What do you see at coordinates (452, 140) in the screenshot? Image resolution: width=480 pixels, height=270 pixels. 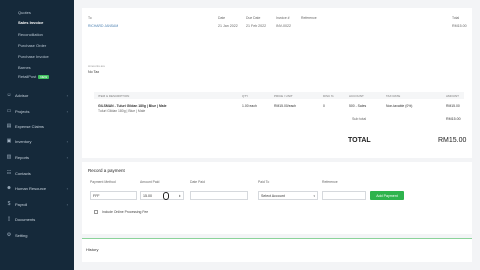 I see `grand-total-value: RM15.00` at bounding box center [452, 140].